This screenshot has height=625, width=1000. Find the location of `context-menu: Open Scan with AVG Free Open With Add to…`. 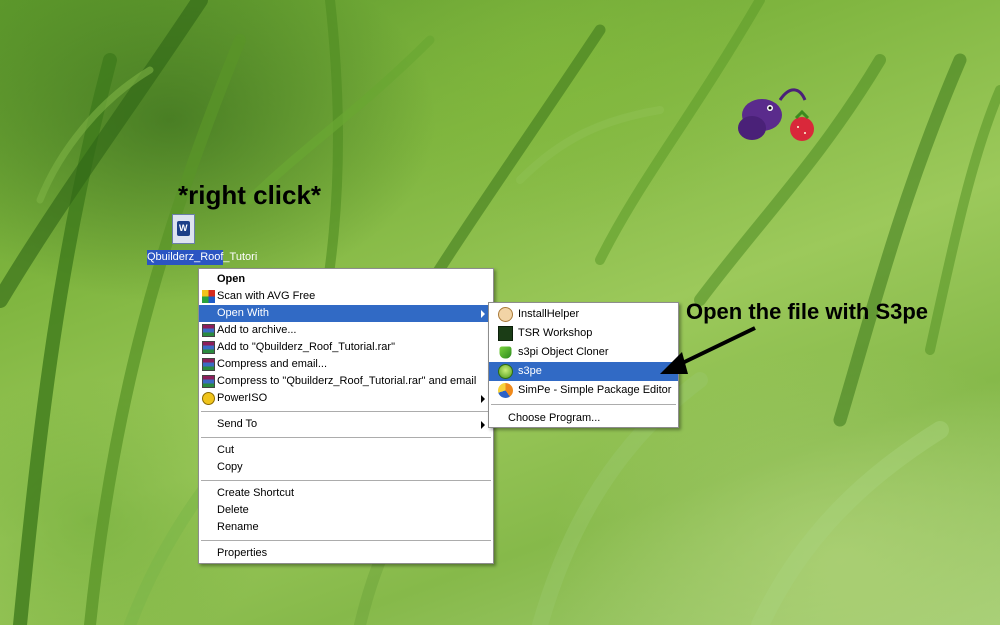

context-menu: Open Scan with AVG Free Open With Add to… is located at coordinates (346, 416).